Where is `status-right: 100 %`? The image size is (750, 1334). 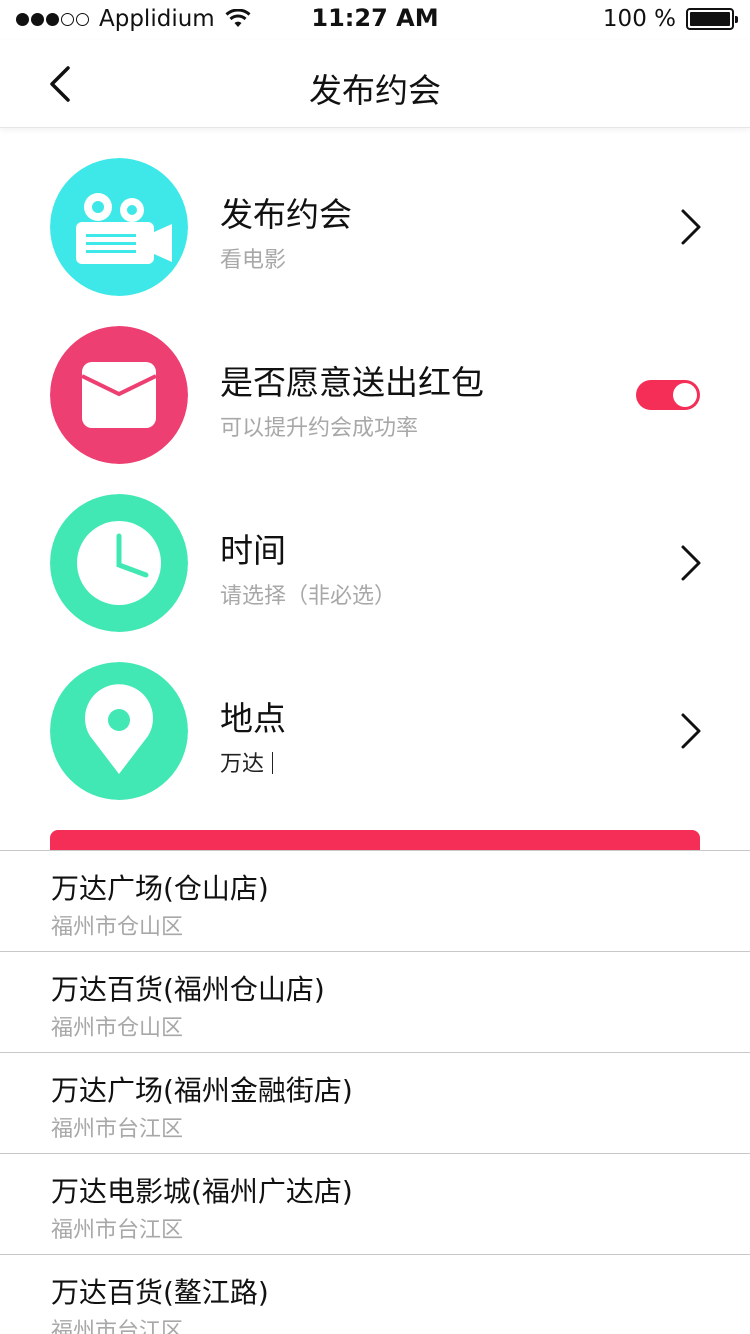
status-right: 100 % is located at coordinates (670, 19).